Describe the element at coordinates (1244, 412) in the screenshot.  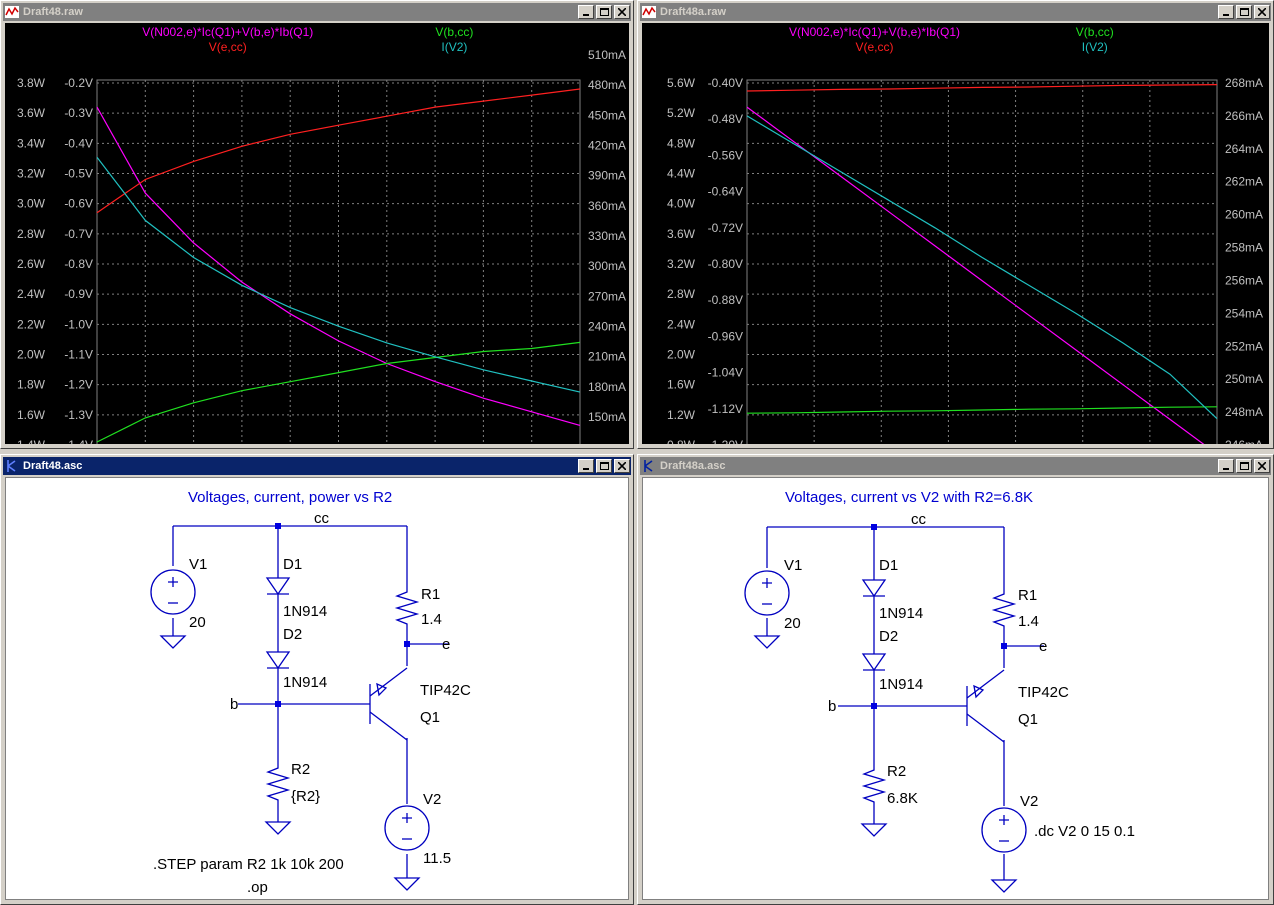
I see `y-tick-label-current: 248mA` at that location.